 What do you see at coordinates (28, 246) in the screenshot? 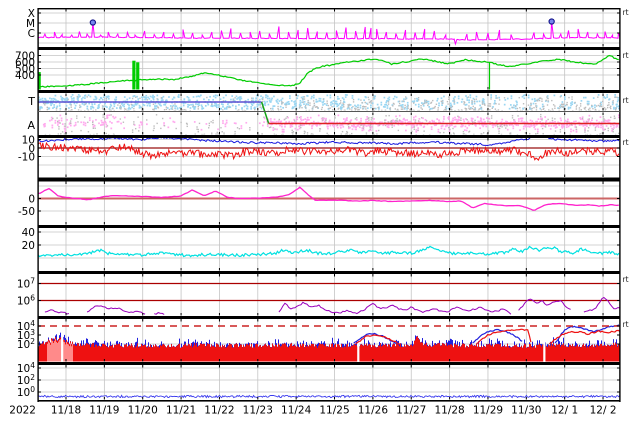
I see `y-tick-label-density: 20` at bounding box center [28, 246].